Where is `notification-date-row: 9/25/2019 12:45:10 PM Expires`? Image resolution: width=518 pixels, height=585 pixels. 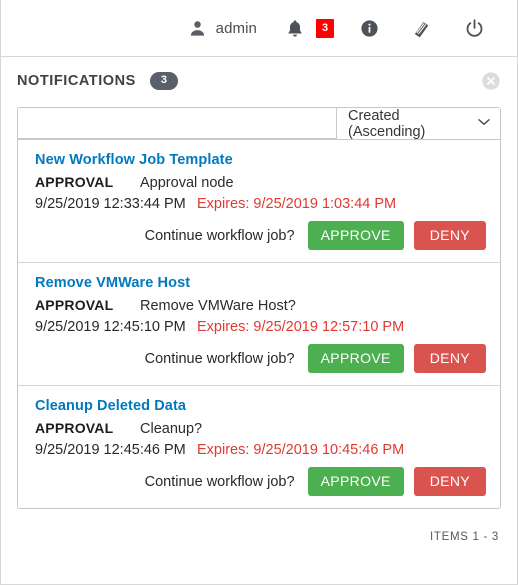
notification-date-row: 9/25/2019 12:45:10 PM Expires is located at coordinates (260, 327).